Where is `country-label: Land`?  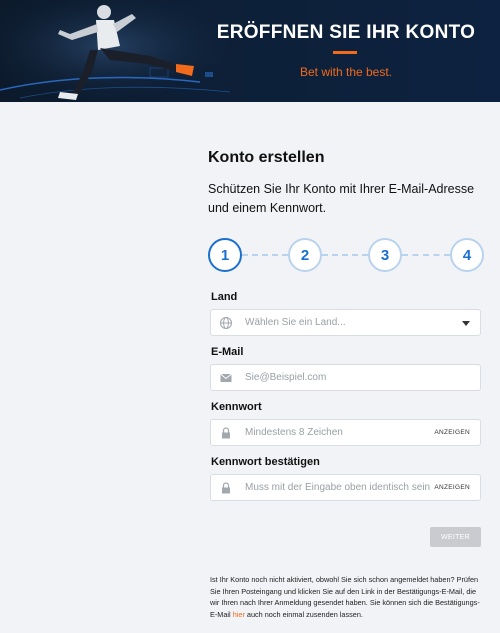 country-label: Land is located at coordinates (224, 297).